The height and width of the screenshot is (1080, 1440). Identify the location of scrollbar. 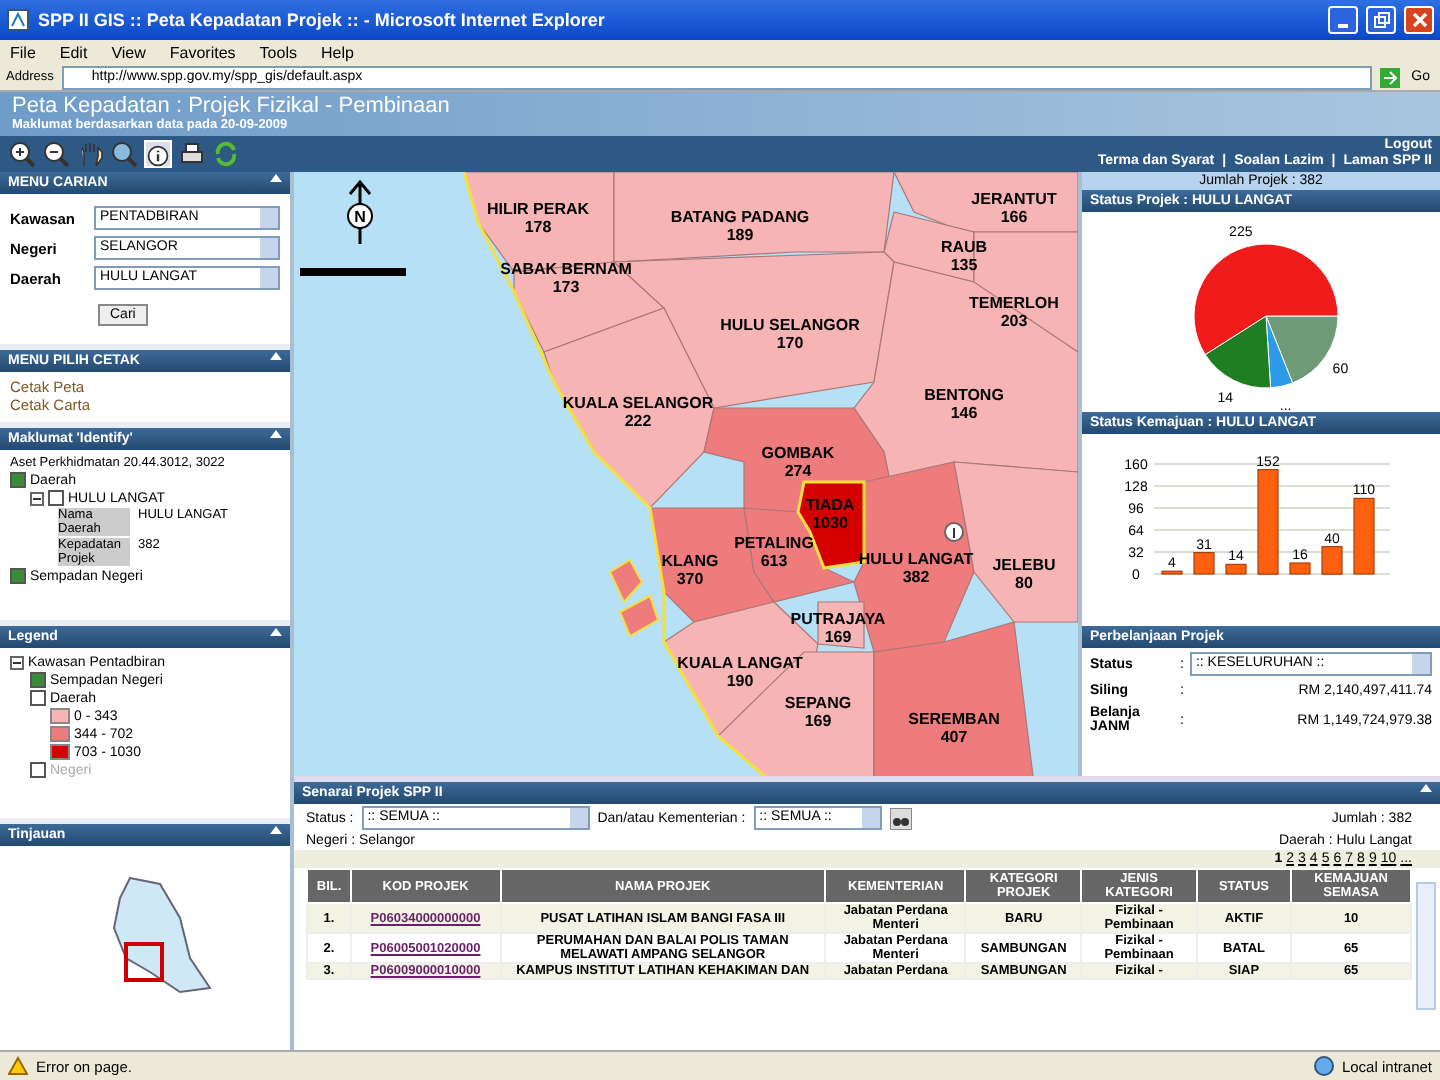
(1426, 946).